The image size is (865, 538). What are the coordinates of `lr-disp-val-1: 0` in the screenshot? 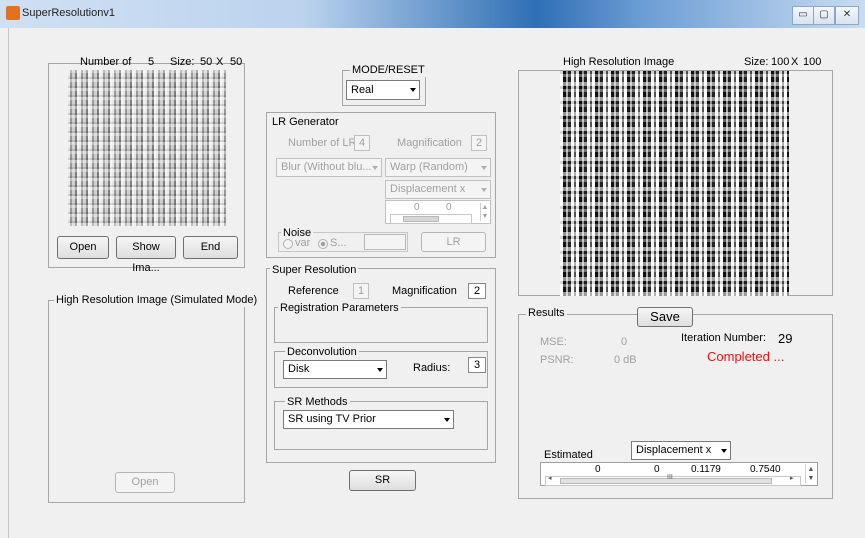 It's located at (417, 207).